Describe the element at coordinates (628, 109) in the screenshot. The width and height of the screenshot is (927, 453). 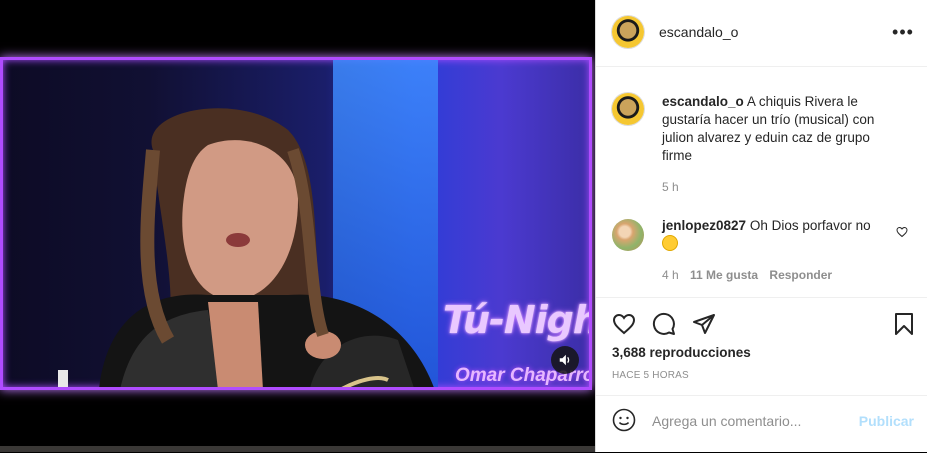
I see `caption-avatar` at that location.